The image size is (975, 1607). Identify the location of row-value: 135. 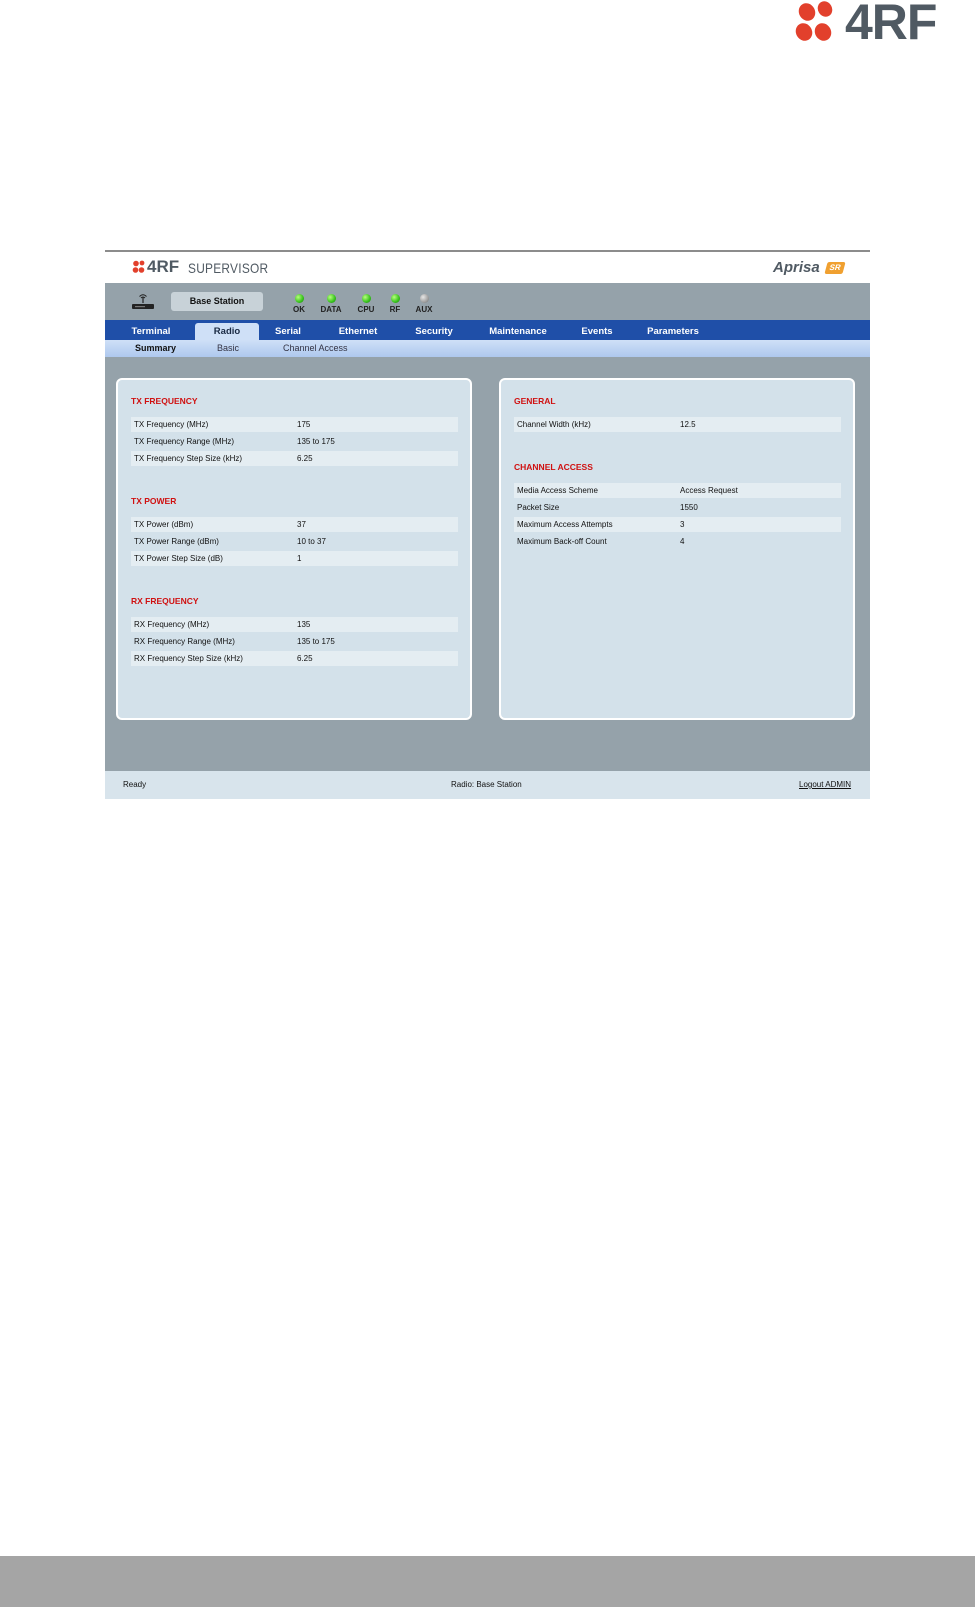
(304, 624).